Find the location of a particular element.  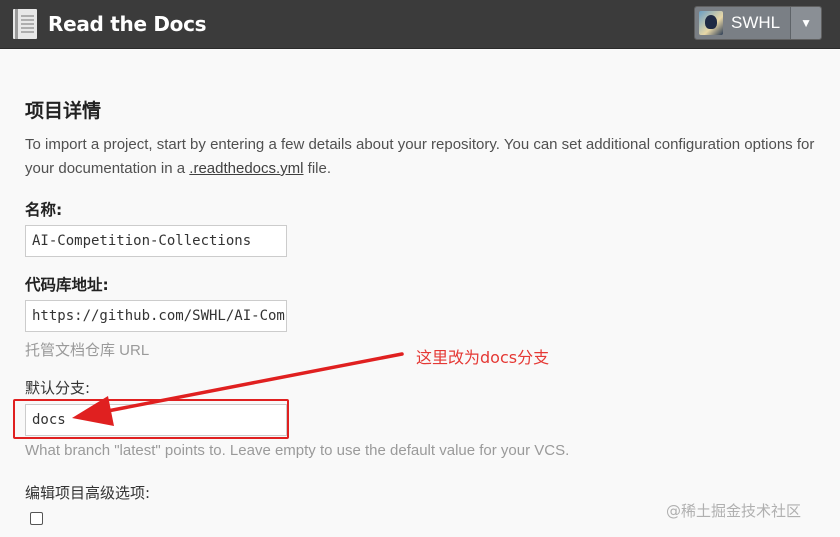

annotation-text: 这里改为docs分支 is located at coordinates (483, 357).